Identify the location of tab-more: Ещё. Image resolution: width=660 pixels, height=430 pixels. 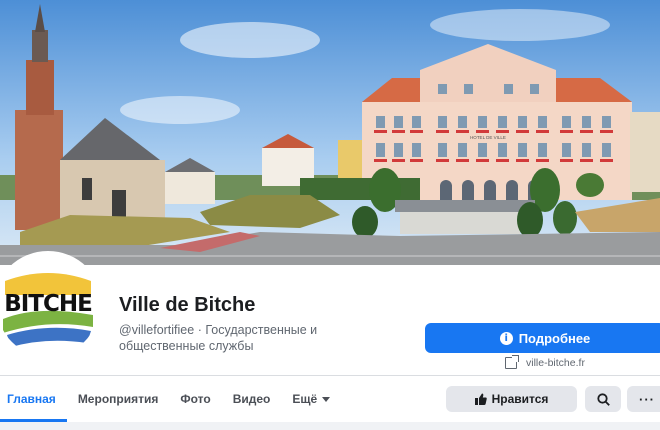
(311, 399).